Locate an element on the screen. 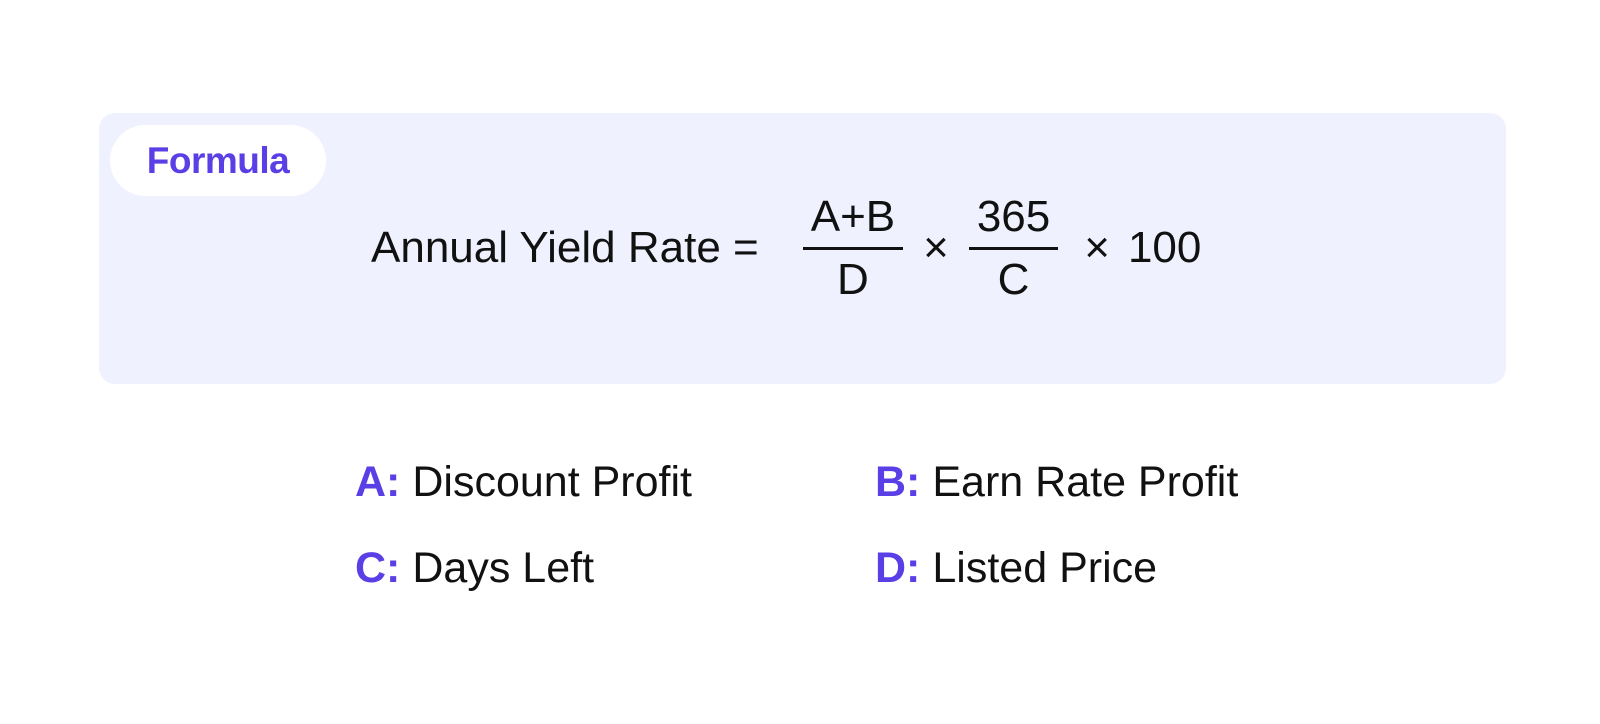 The image size is (1600, 724). legend-item-c: C: Days Left is located at coordinates (474, 568).